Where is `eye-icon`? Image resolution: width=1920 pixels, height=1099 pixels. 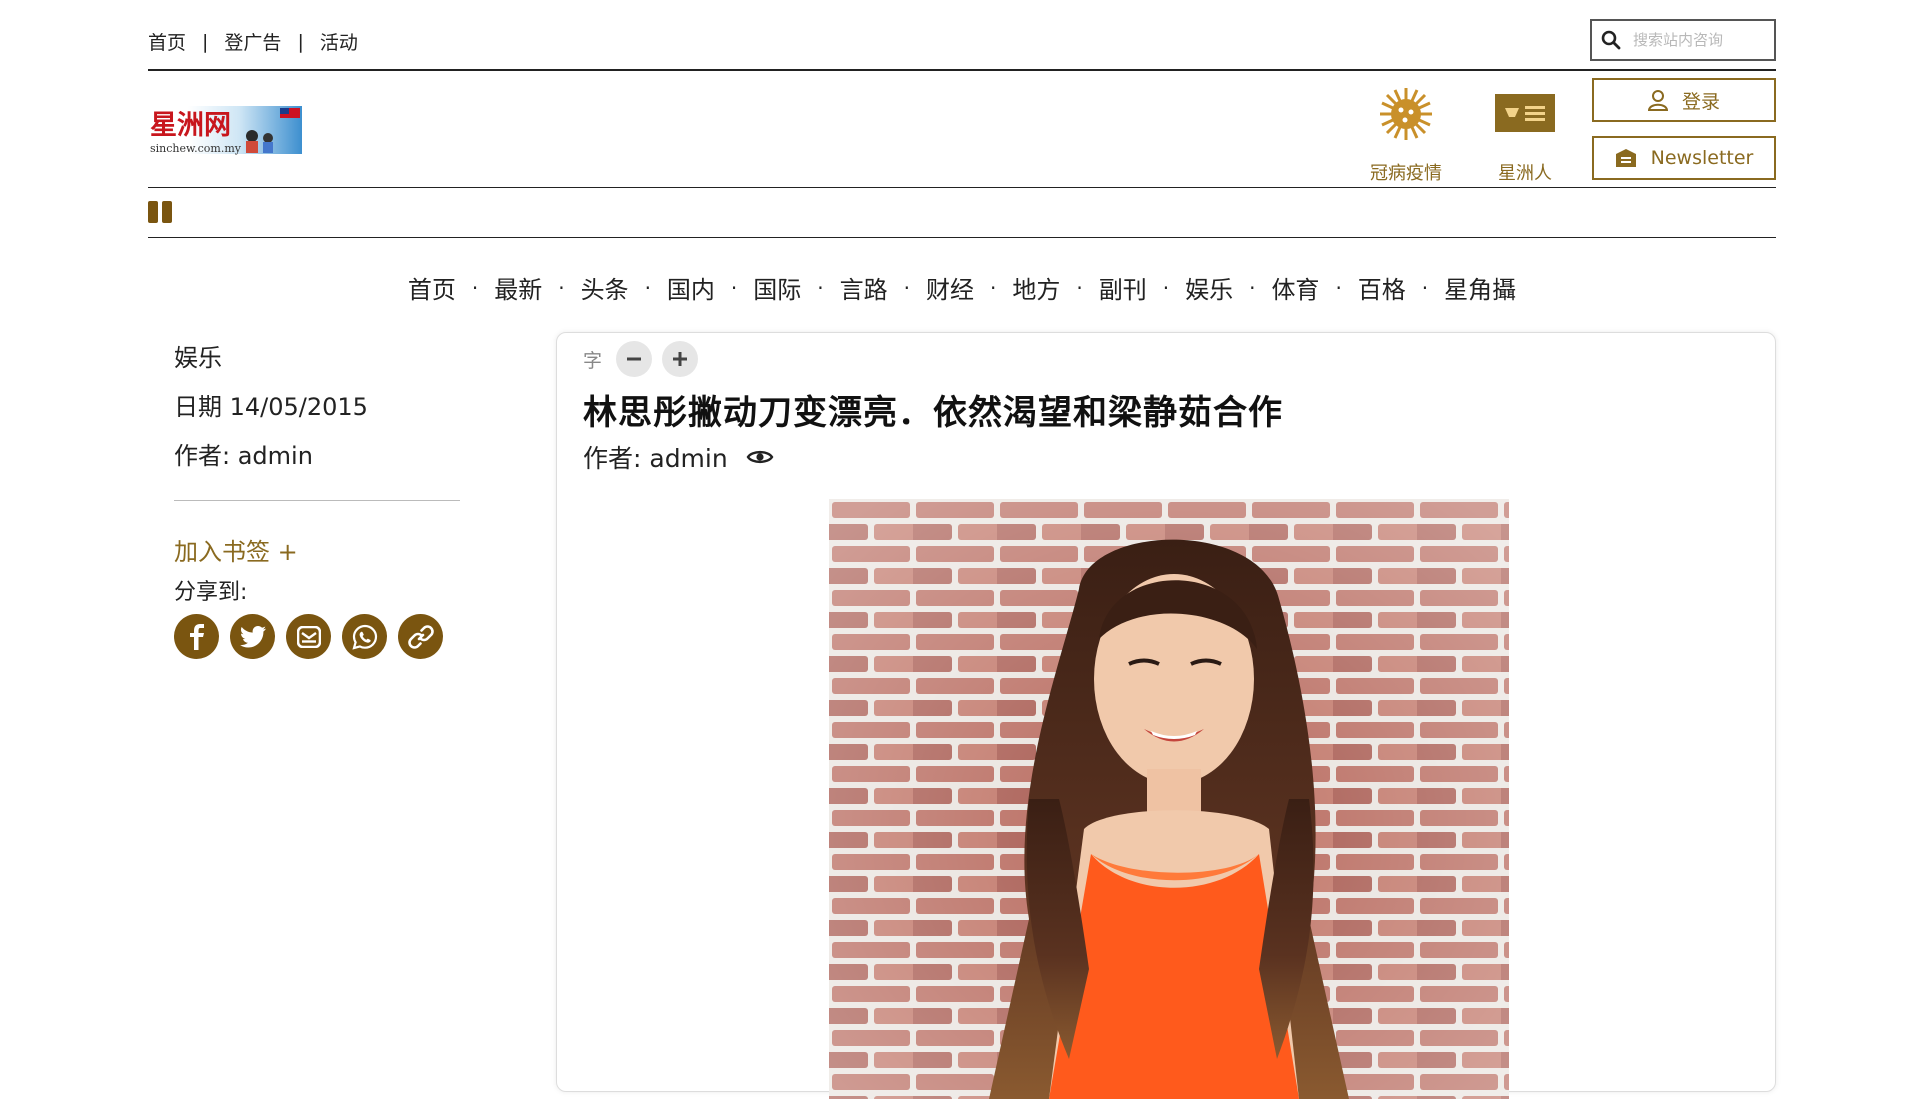 eye-icon is located at coordinates (760, 457).